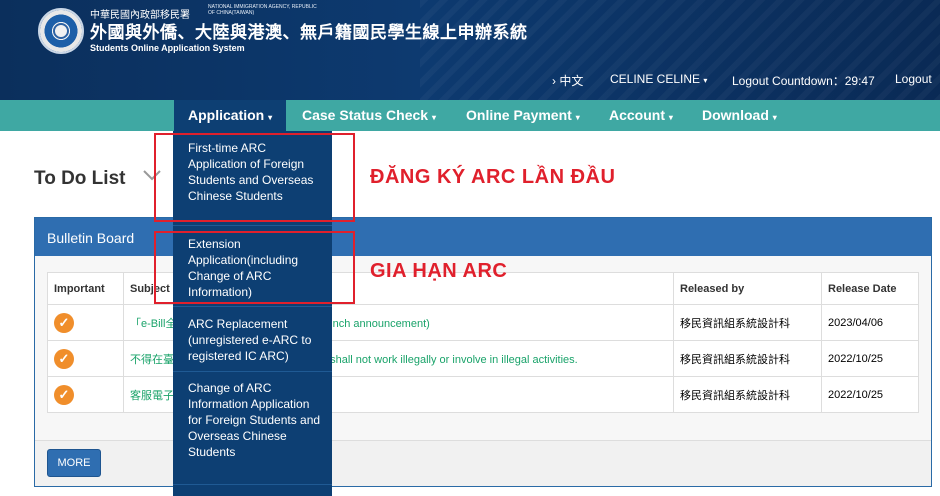 The height and width of the screenshot is (496, 940). I want to click on countdown-value: 29:47, so click(859, 81).